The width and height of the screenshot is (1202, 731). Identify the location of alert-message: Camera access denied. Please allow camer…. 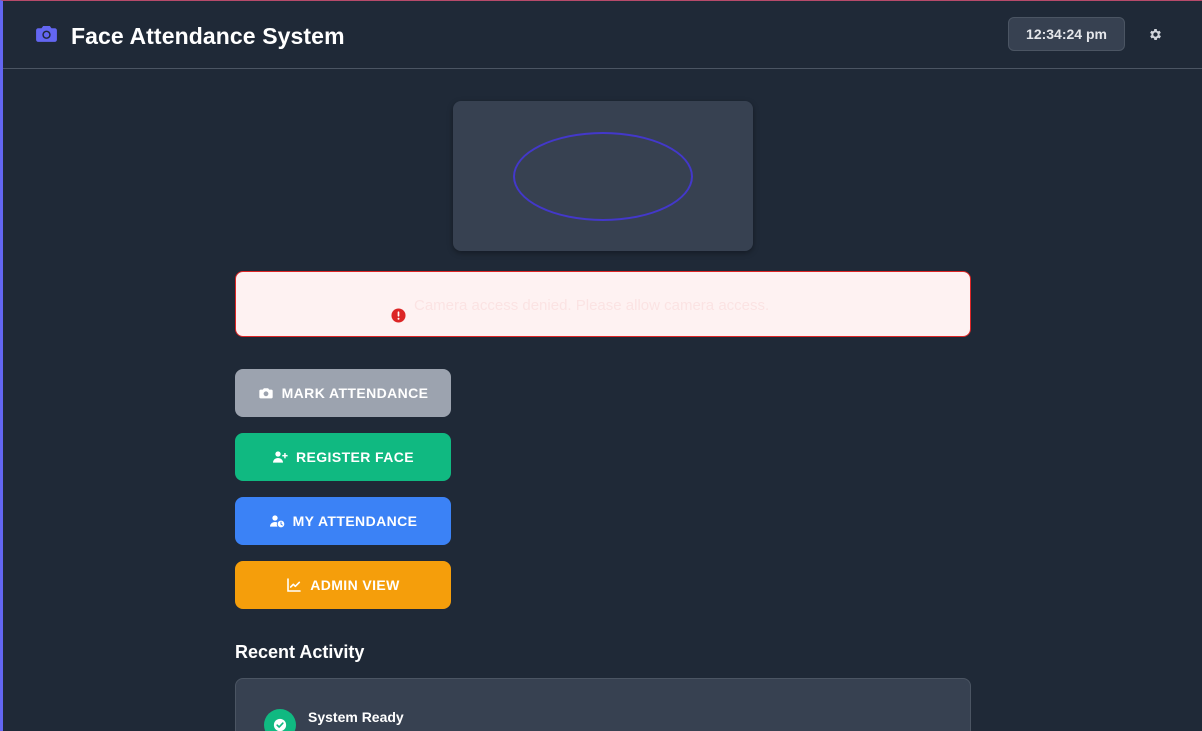
(592, 305).